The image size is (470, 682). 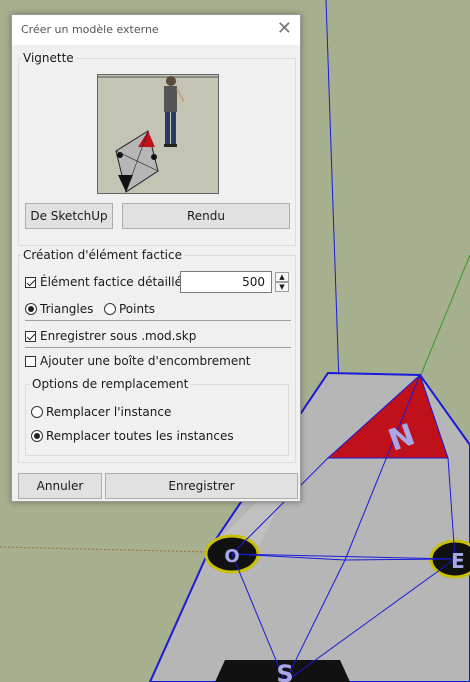 What do you see at coordinates (37, 412) in the screenshot?
I see `replace-instance-radio` at bounding box center [37, 412].